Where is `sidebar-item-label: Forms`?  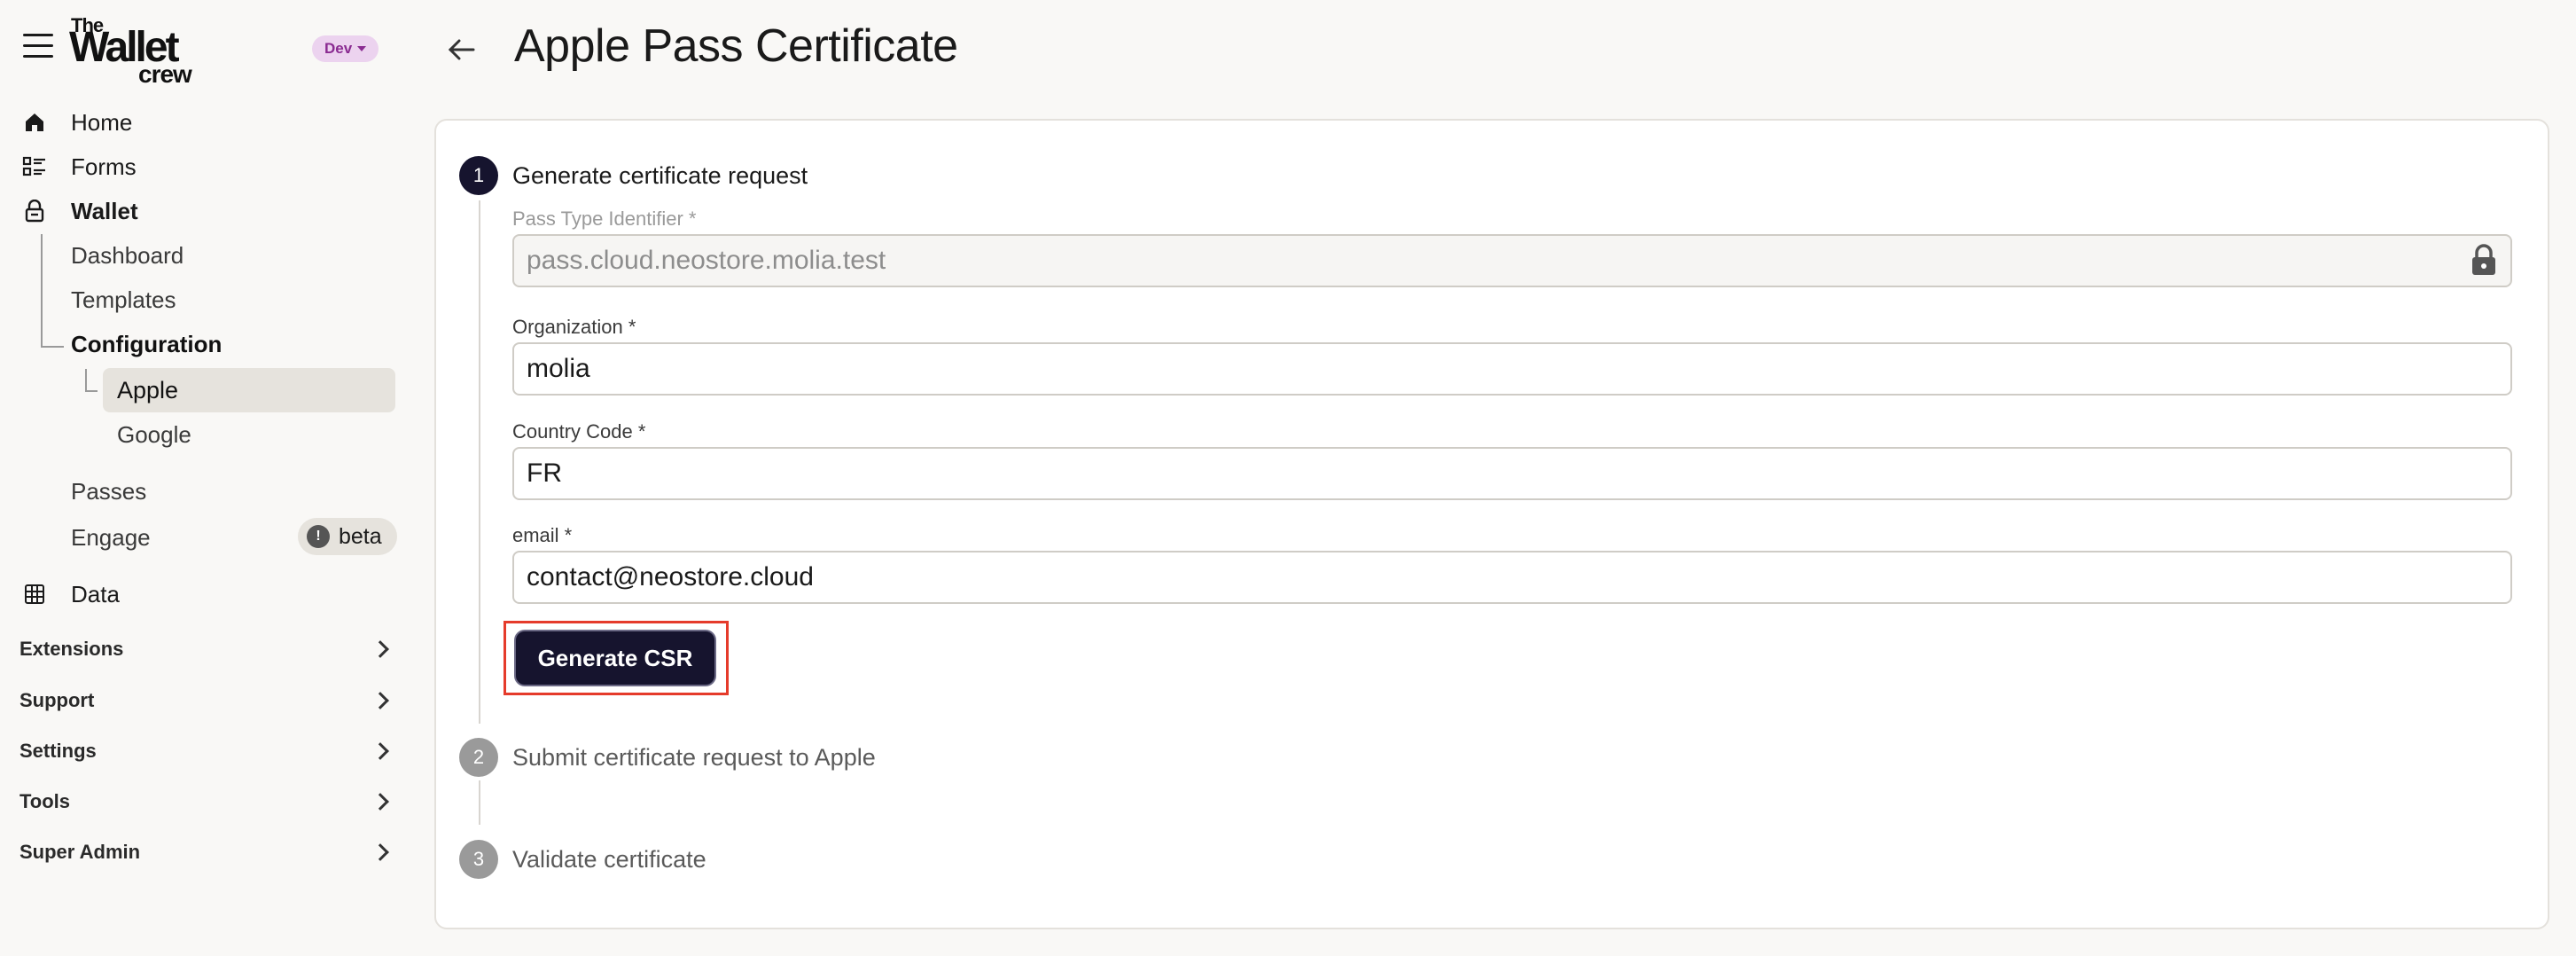
sidebar-item-label: Forms is located at coordinates (104, 166).